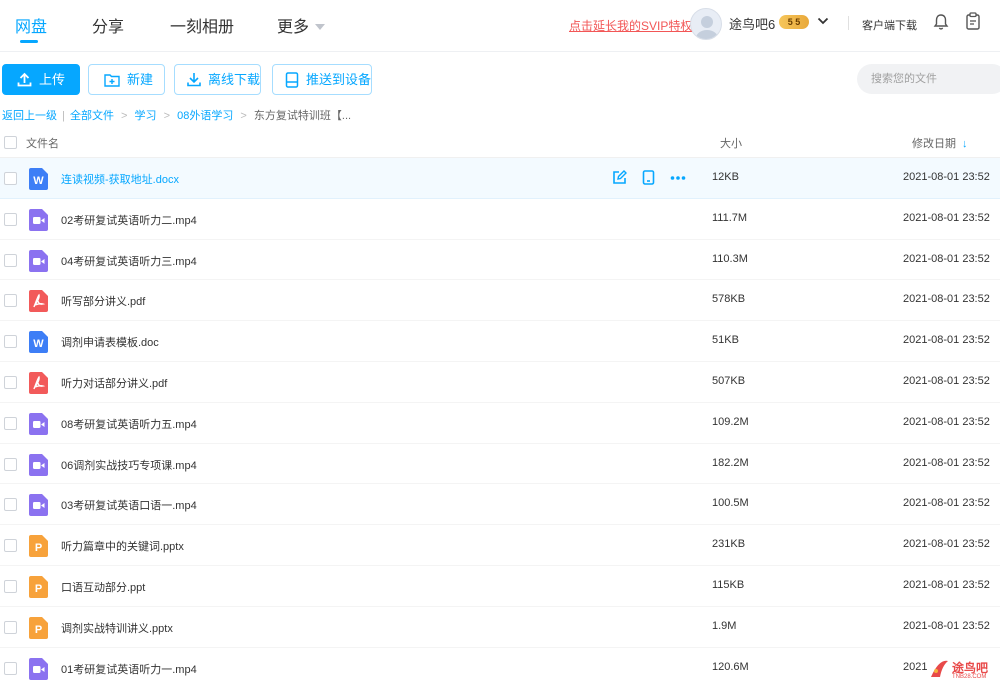  I want to click on tab-album: 一刻相册, so click(202, 25).